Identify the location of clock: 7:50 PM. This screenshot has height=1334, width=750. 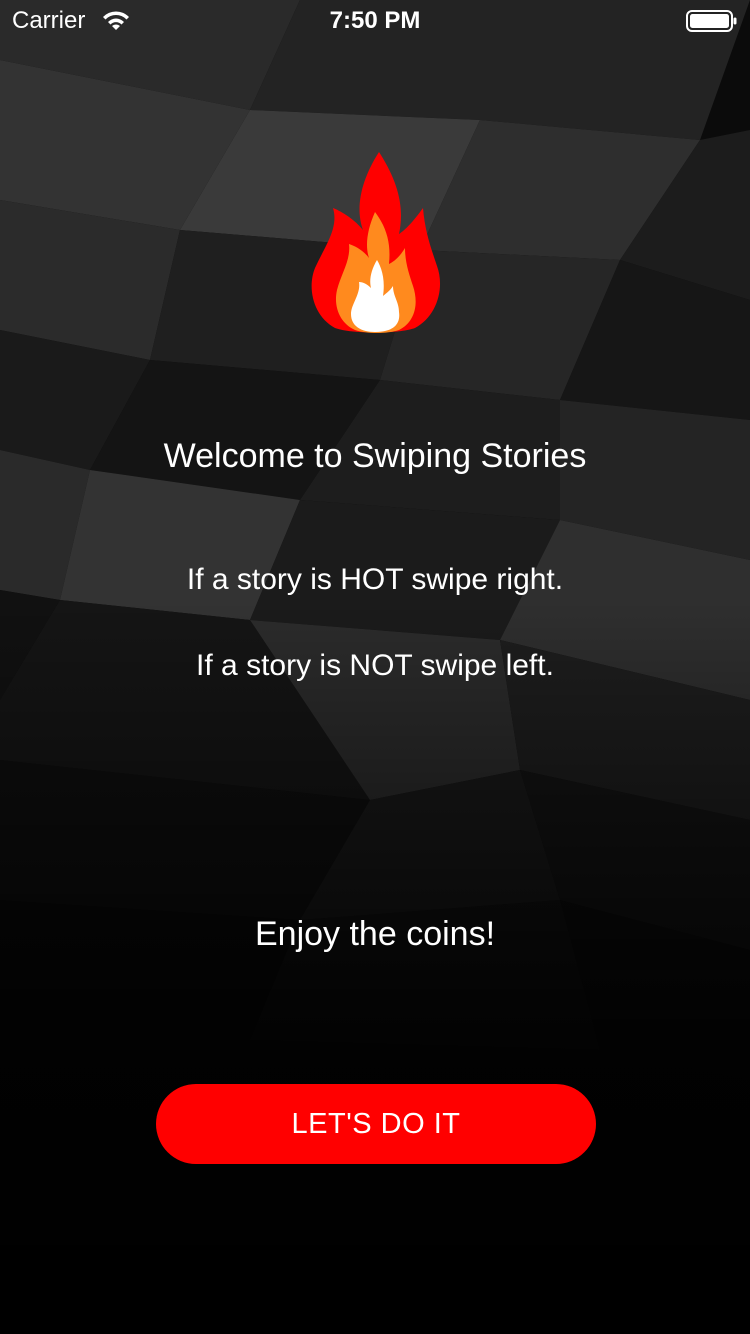
(375, 20).